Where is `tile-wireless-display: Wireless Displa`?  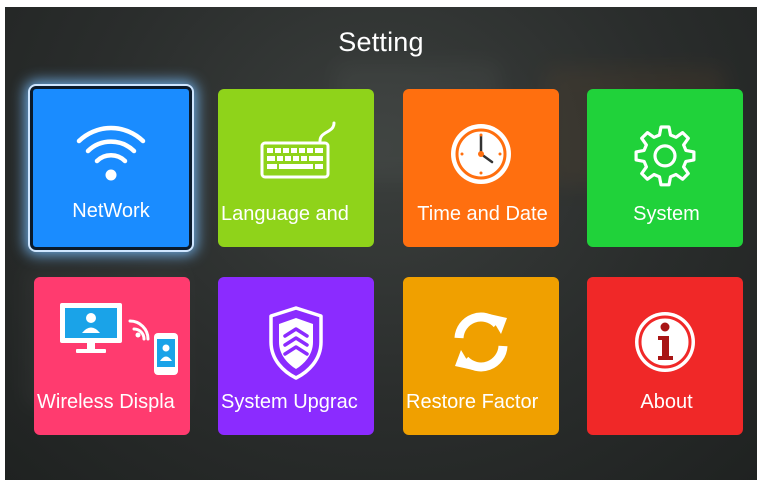
tile-wireless-display: Wireless Displa is located at coordinates (112, 356).